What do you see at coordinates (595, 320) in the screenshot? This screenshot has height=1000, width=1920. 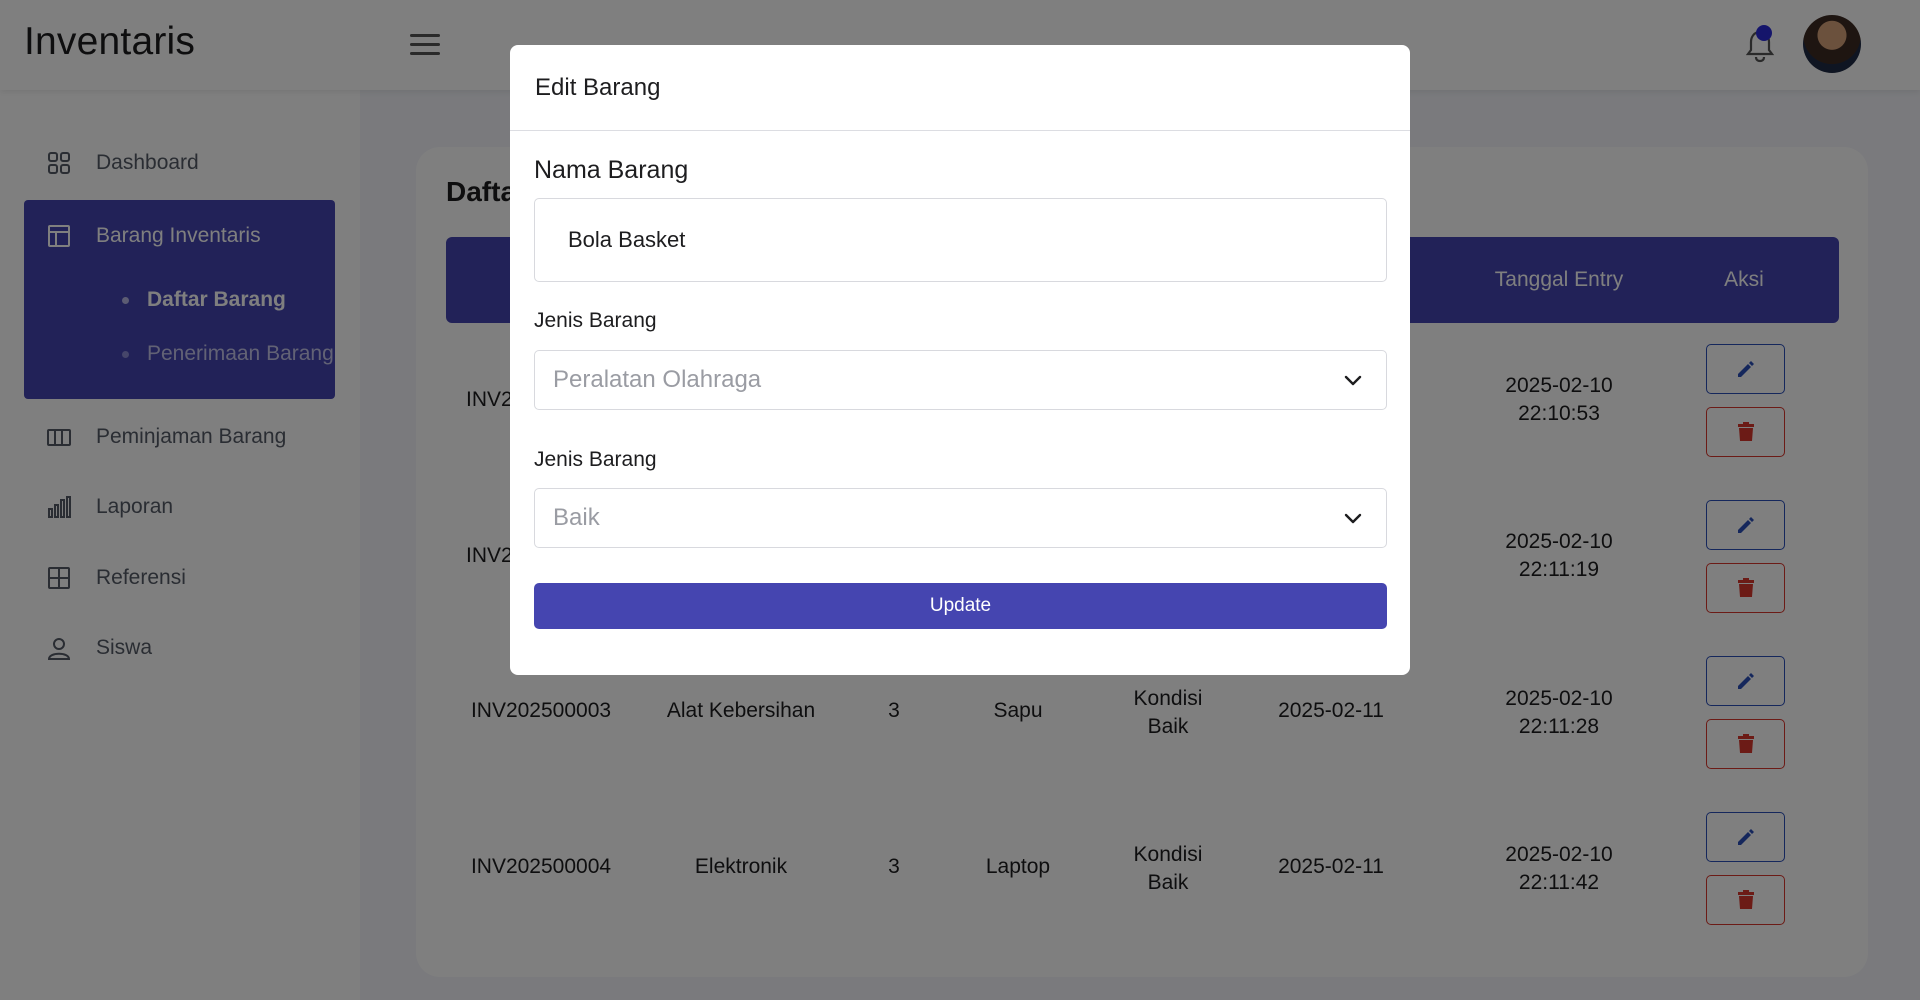 I see `jenis-barang-label: Jenis Barang` at bounding box center [595, 320].